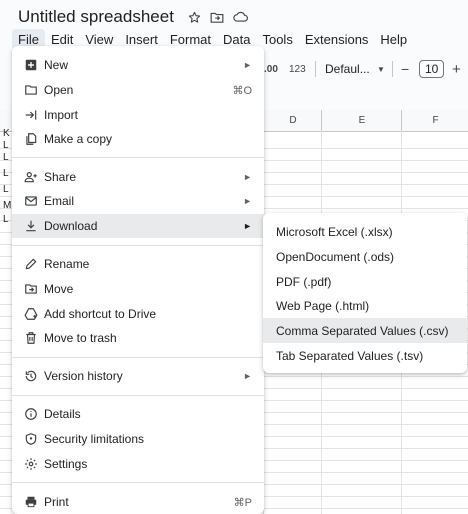 The width and height of the screenshot is (468, 514). Describe the element at coordinates (78, 139) in the screenshot. I see `menu-item-label: Make a copy` at that location.